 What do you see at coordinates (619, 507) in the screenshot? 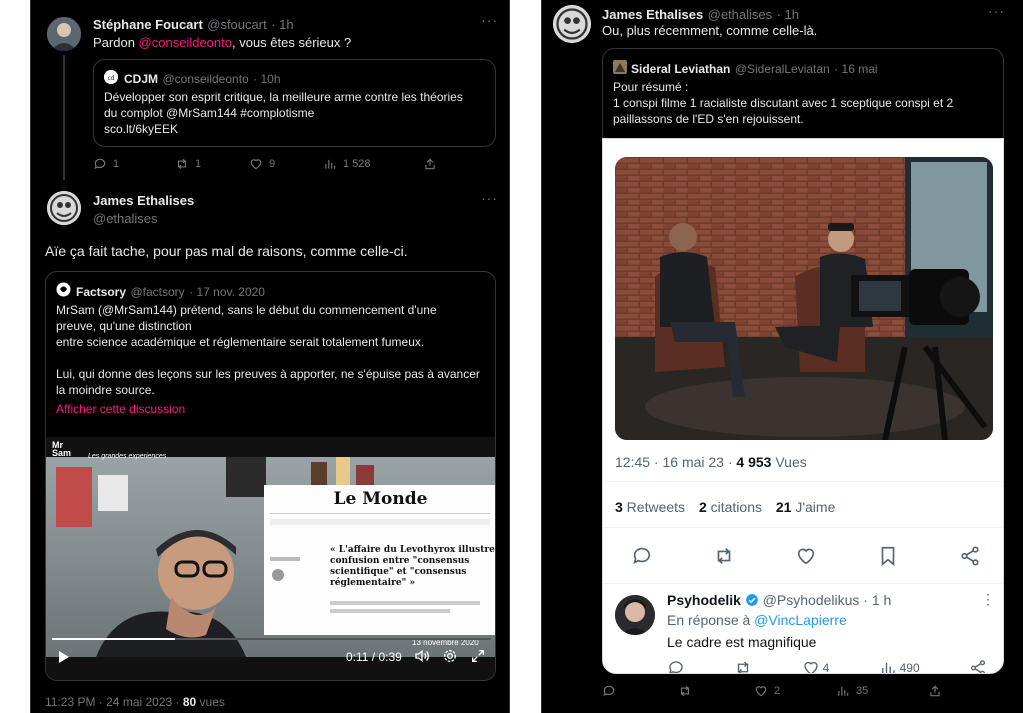
I see `retweets-count: 3` at bounding box center [619, 507].